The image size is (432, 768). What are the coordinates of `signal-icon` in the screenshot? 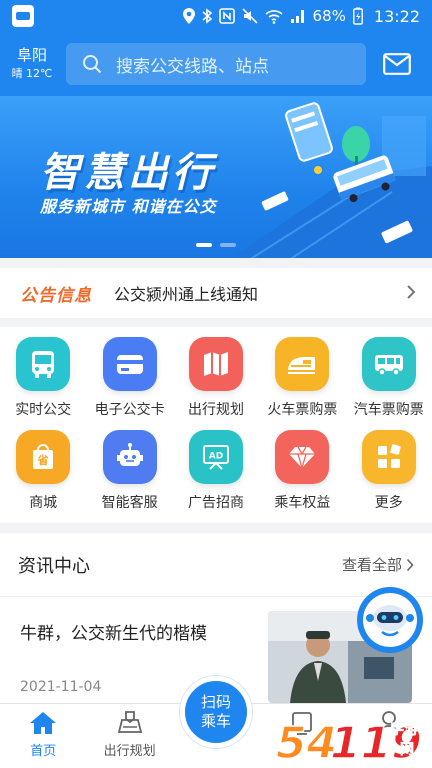 It's located at (297, 16).